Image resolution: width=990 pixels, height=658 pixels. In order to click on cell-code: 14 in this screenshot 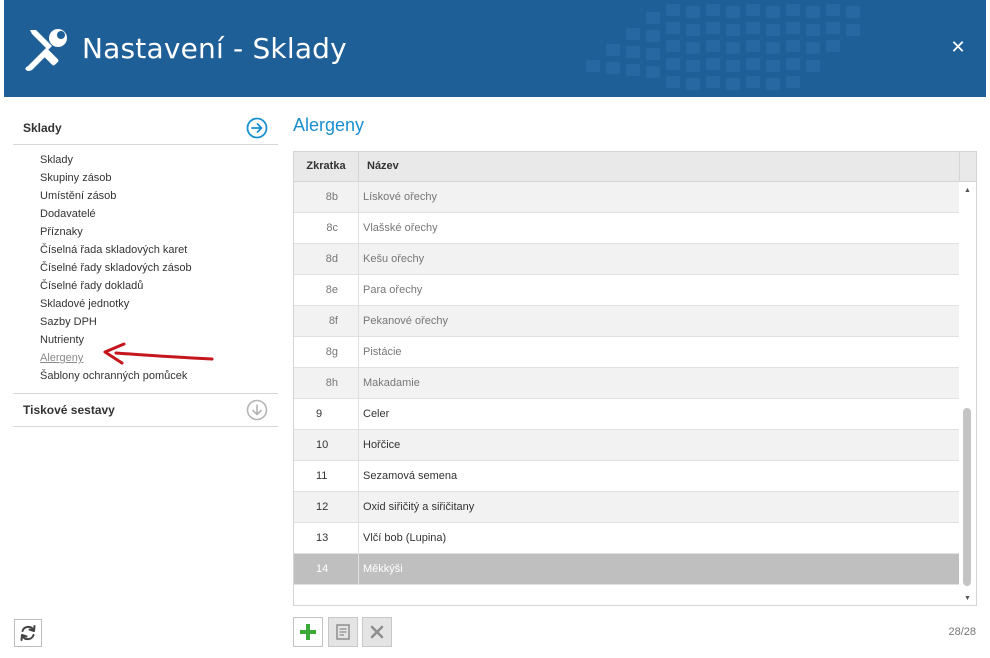, I will do `click(326, 569)`.